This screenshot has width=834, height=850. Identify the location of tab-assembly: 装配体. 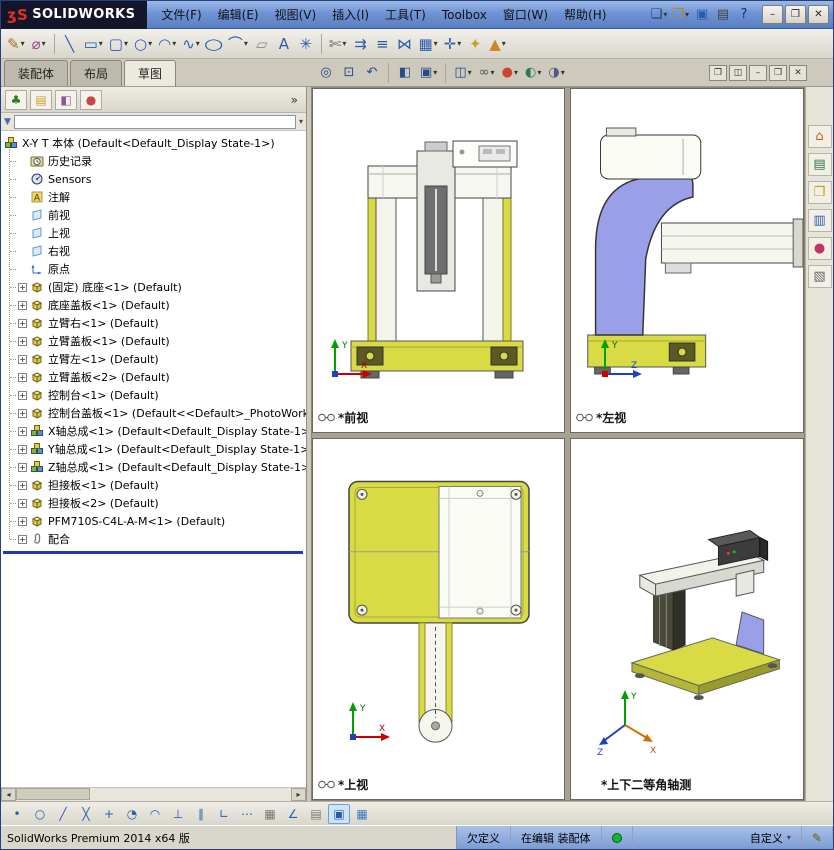
(36, 73).